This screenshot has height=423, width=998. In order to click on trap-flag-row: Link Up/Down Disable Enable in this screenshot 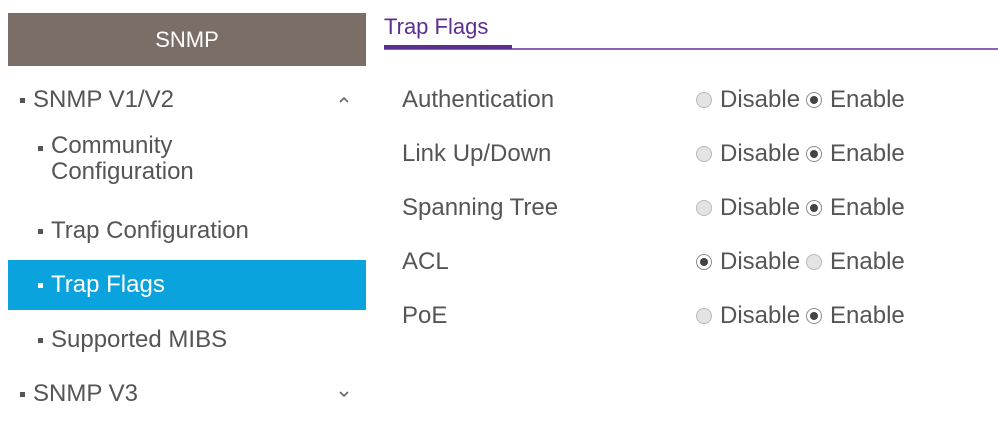, I will do `click(687, 154)`.